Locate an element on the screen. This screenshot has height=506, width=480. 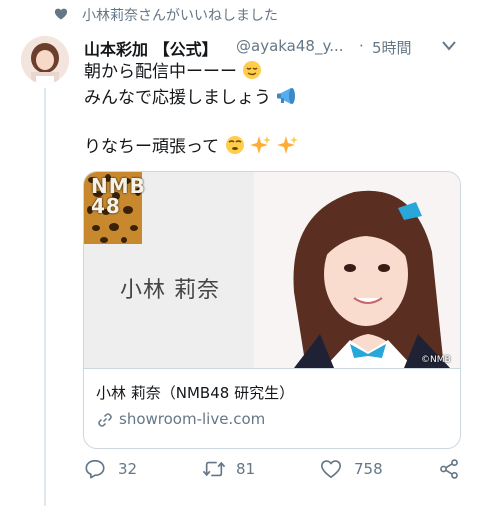
retweet-button: 81 is located at coordinates (237, 470).